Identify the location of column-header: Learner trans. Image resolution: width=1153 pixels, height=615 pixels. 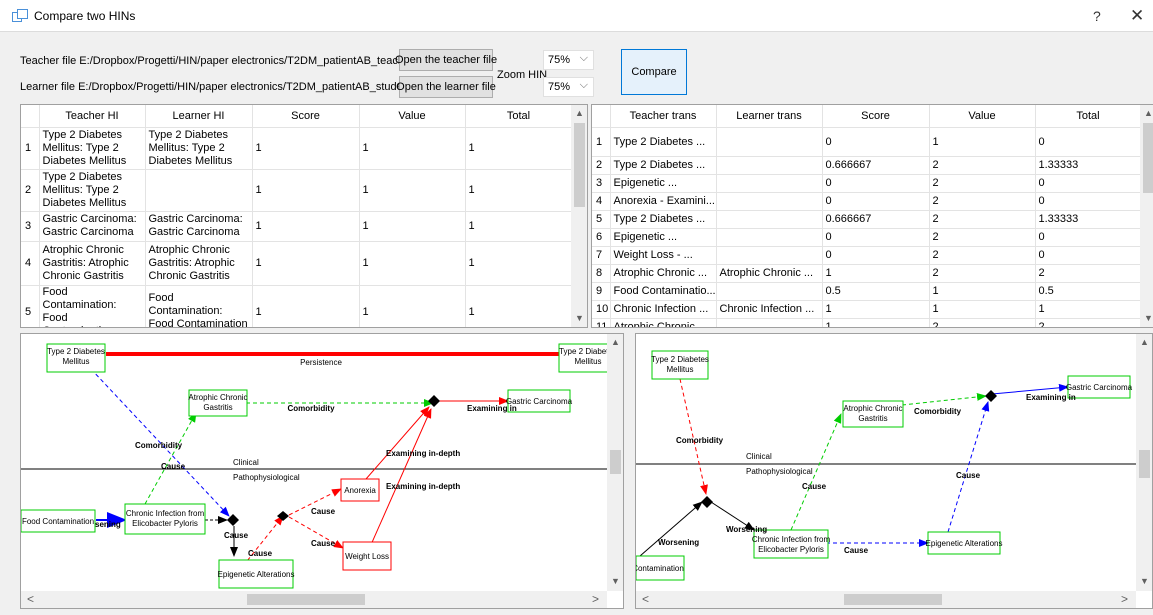
(769, 116).